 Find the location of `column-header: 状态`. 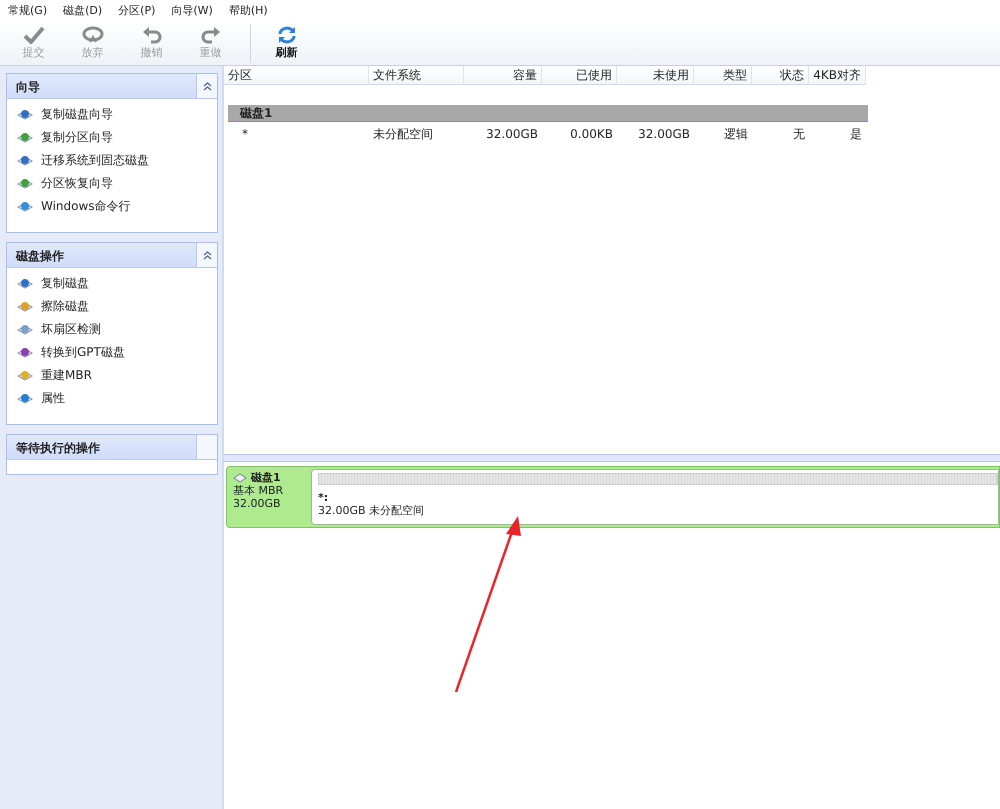

column-header: 状态 is located at coordinates (780, 75).